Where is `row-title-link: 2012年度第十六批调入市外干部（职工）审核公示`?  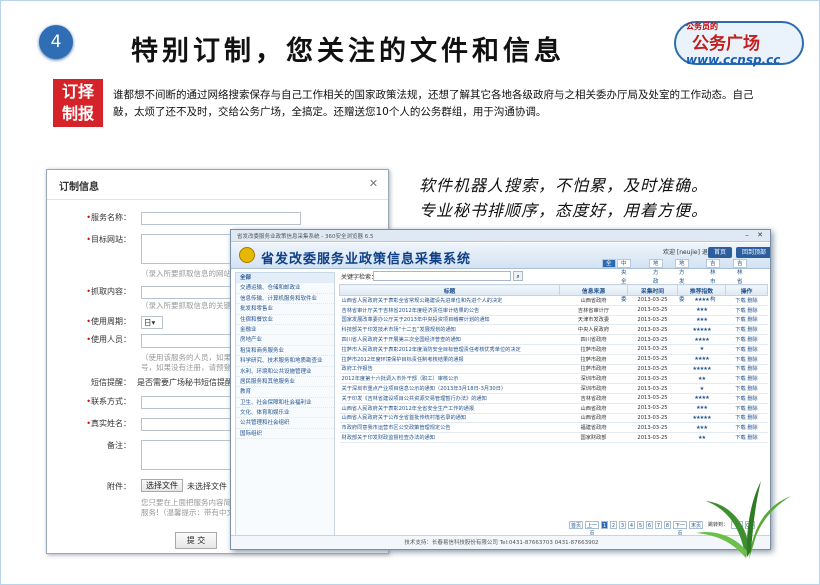
row-title-link: 2012年度第十六批调入市外干部（职工）审核公示 is located at coordinates (449, 379).